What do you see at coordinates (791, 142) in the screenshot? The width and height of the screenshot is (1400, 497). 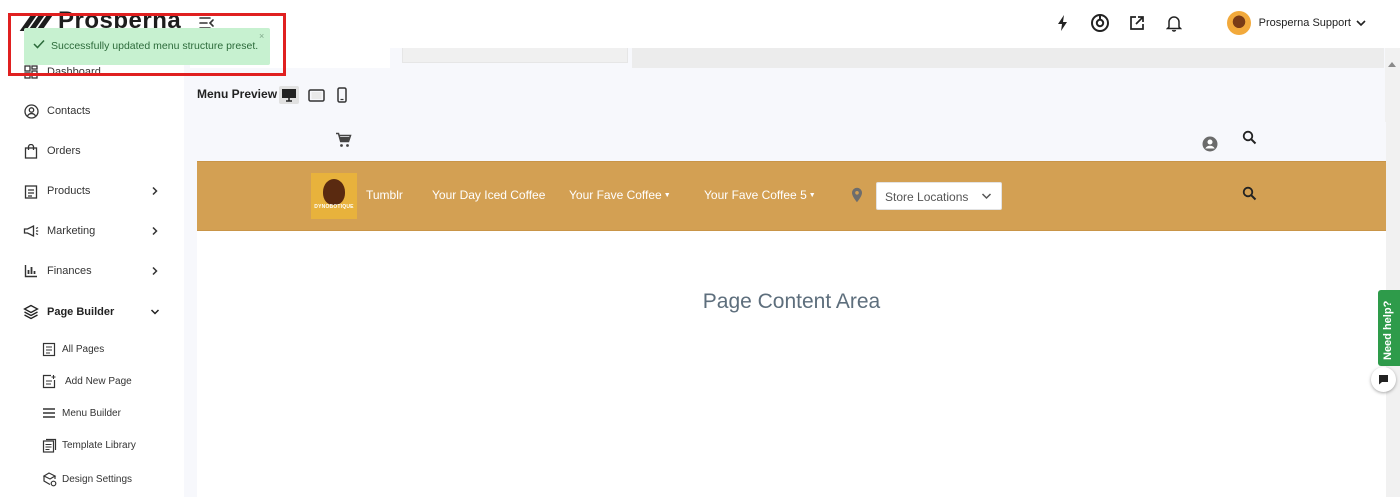 I see `preview-top-bar` at bounding box center [791, 142].